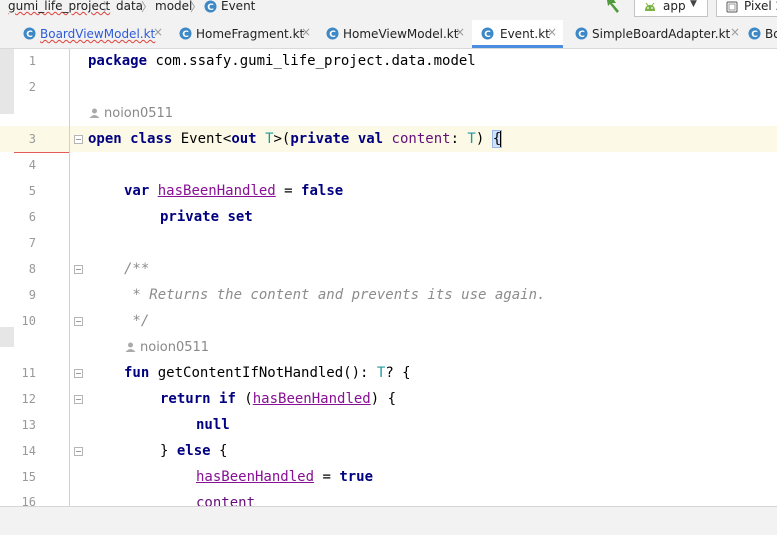 The height and width of the screenshot is (535, 777). I want to click on tab-homeviewmodel: C HomeViewModel.kt ×, so click(397, 34).